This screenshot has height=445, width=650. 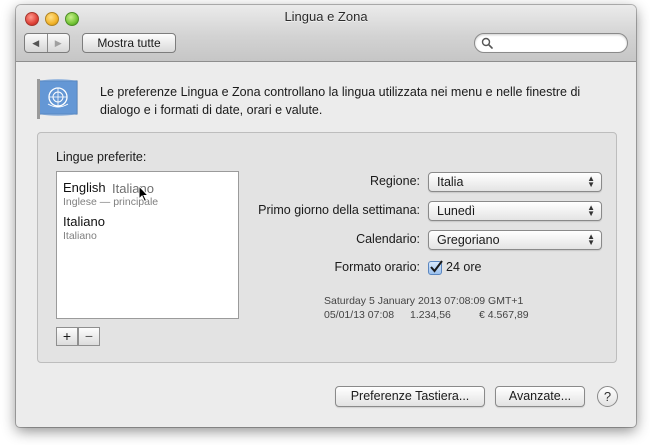 What do you see at coordinates (377, 267) in the screenshot?
I see `time-format-label: Formato orario:` at bounding box center [377, 267].